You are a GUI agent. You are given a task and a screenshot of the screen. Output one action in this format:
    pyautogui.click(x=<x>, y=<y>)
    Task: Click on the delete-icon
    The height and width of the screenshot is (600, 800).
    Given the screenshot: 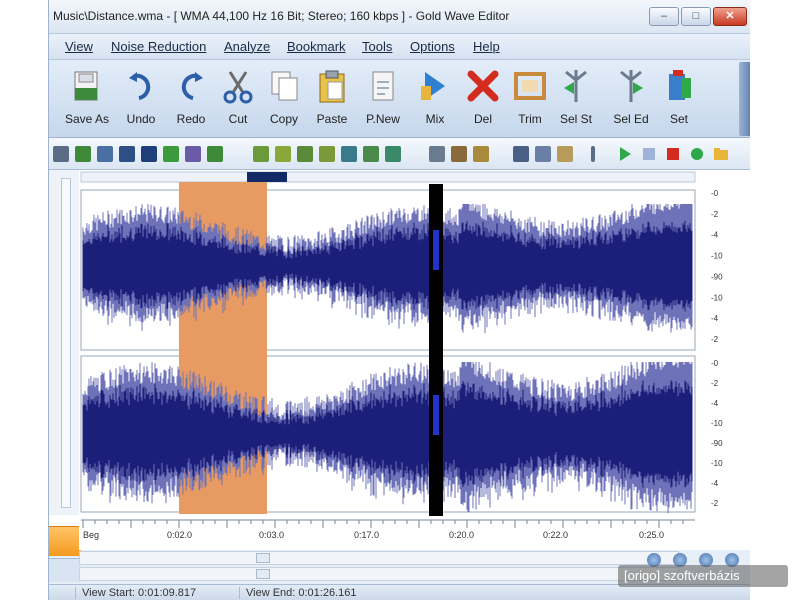 What is the action you would take?
    pyautogui.click(x=483, y=86)
    